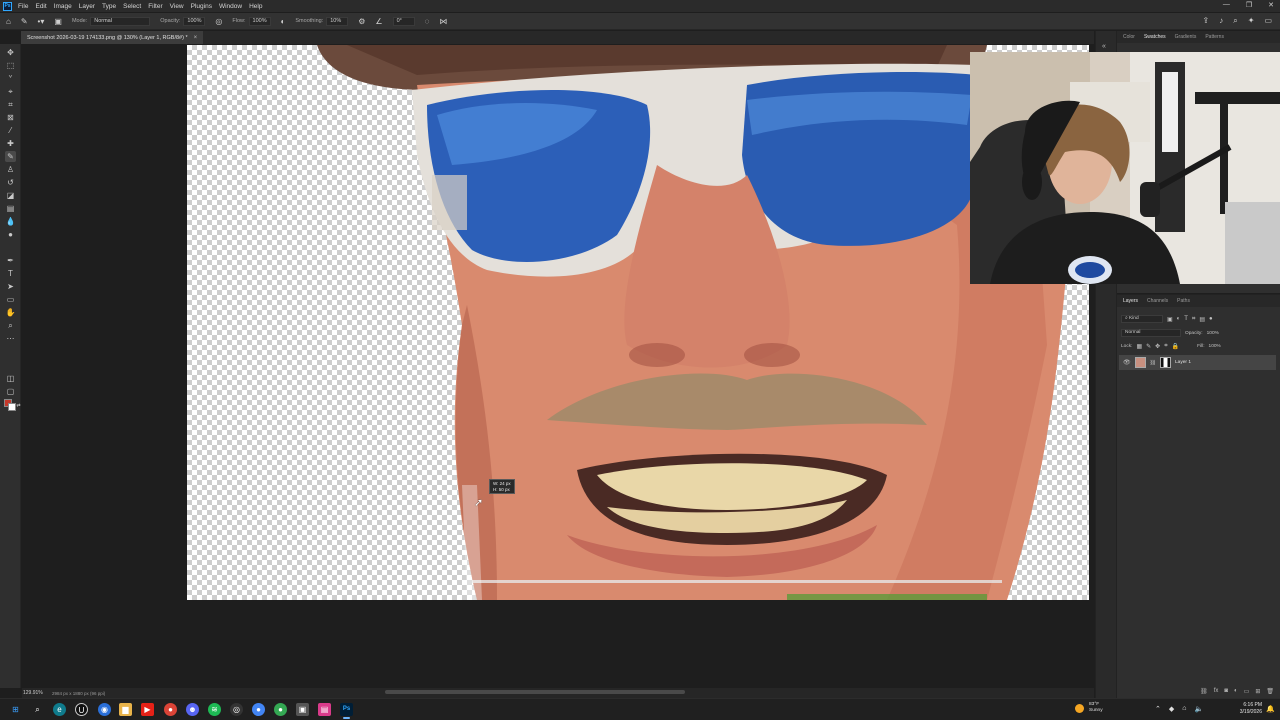 This screenshot has width=1280, height=720. Describe the element at coordinates (1270, 691) in the screenshot. I see `delete-layer-icon: 🗑` at that location.